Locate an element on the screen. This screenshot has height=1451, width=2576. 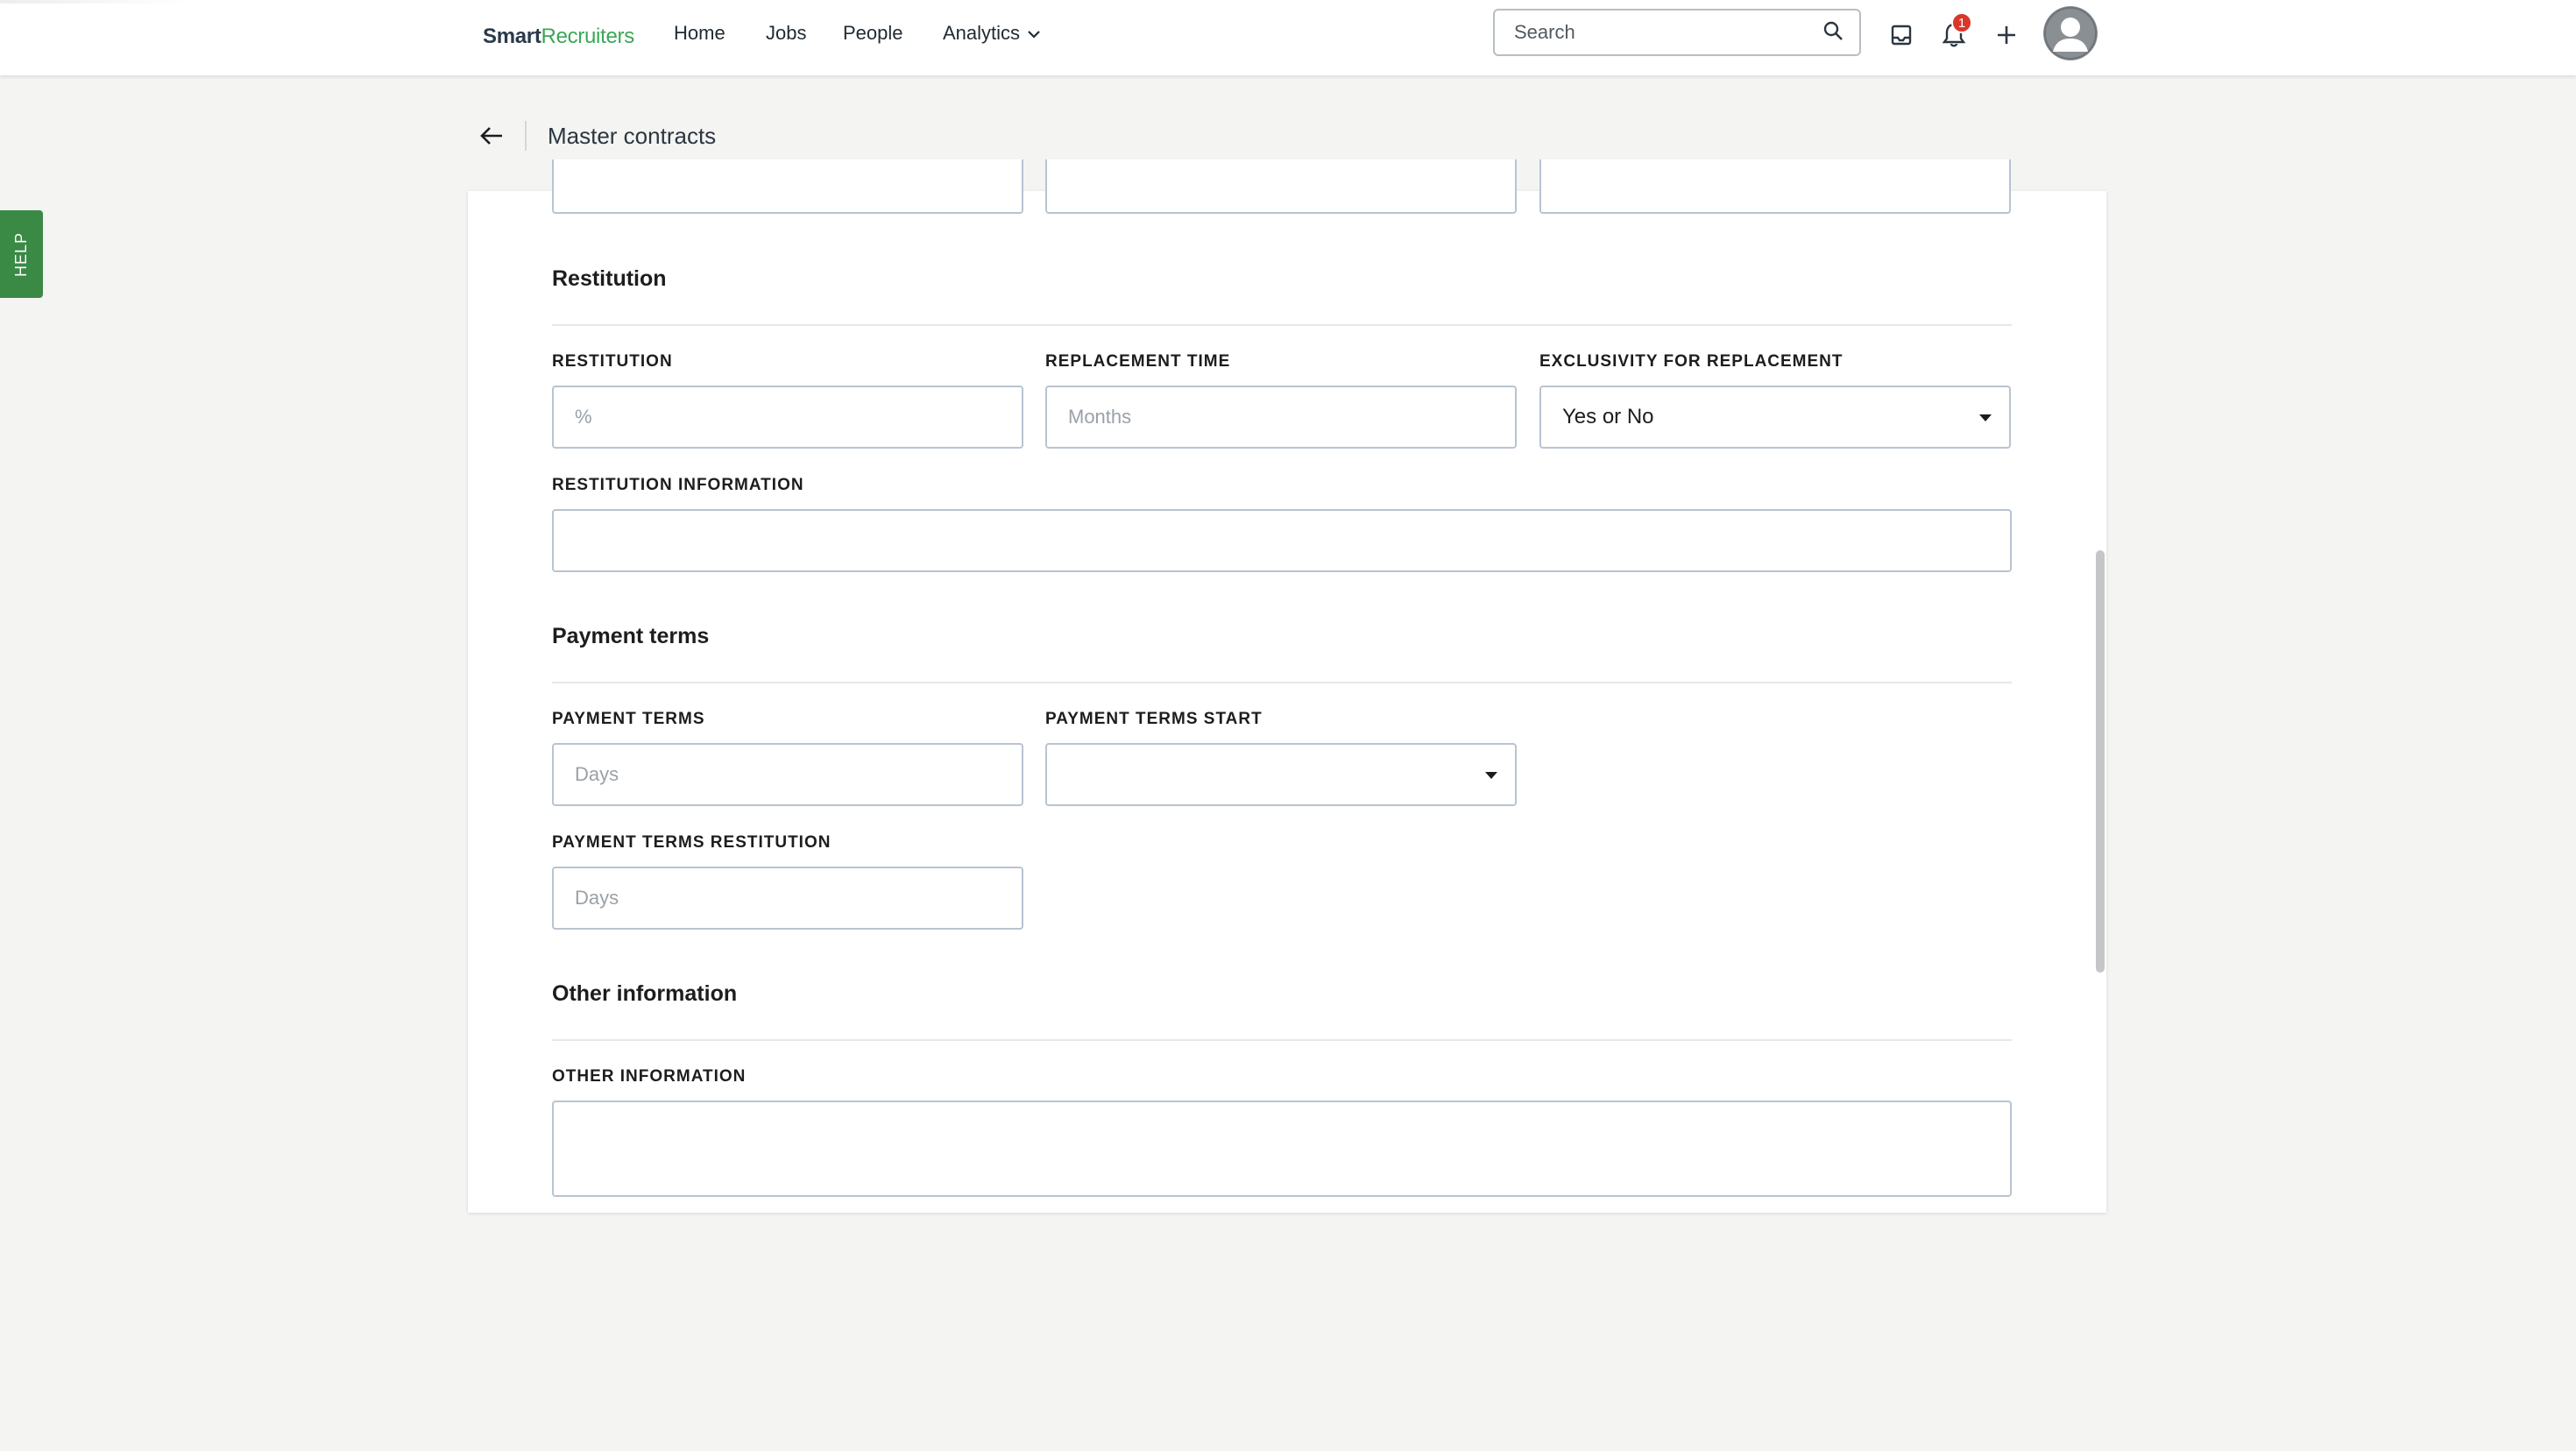
search-icon is located at coordinates (1833, 33).